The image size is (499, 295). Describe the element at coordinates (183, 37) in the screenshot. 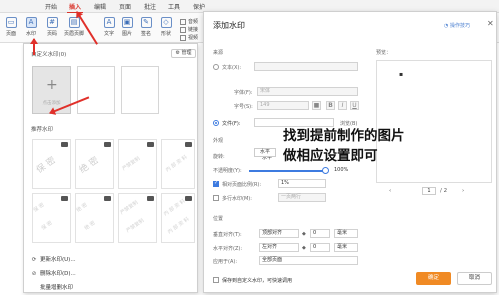

I see `video-icon` at that location.